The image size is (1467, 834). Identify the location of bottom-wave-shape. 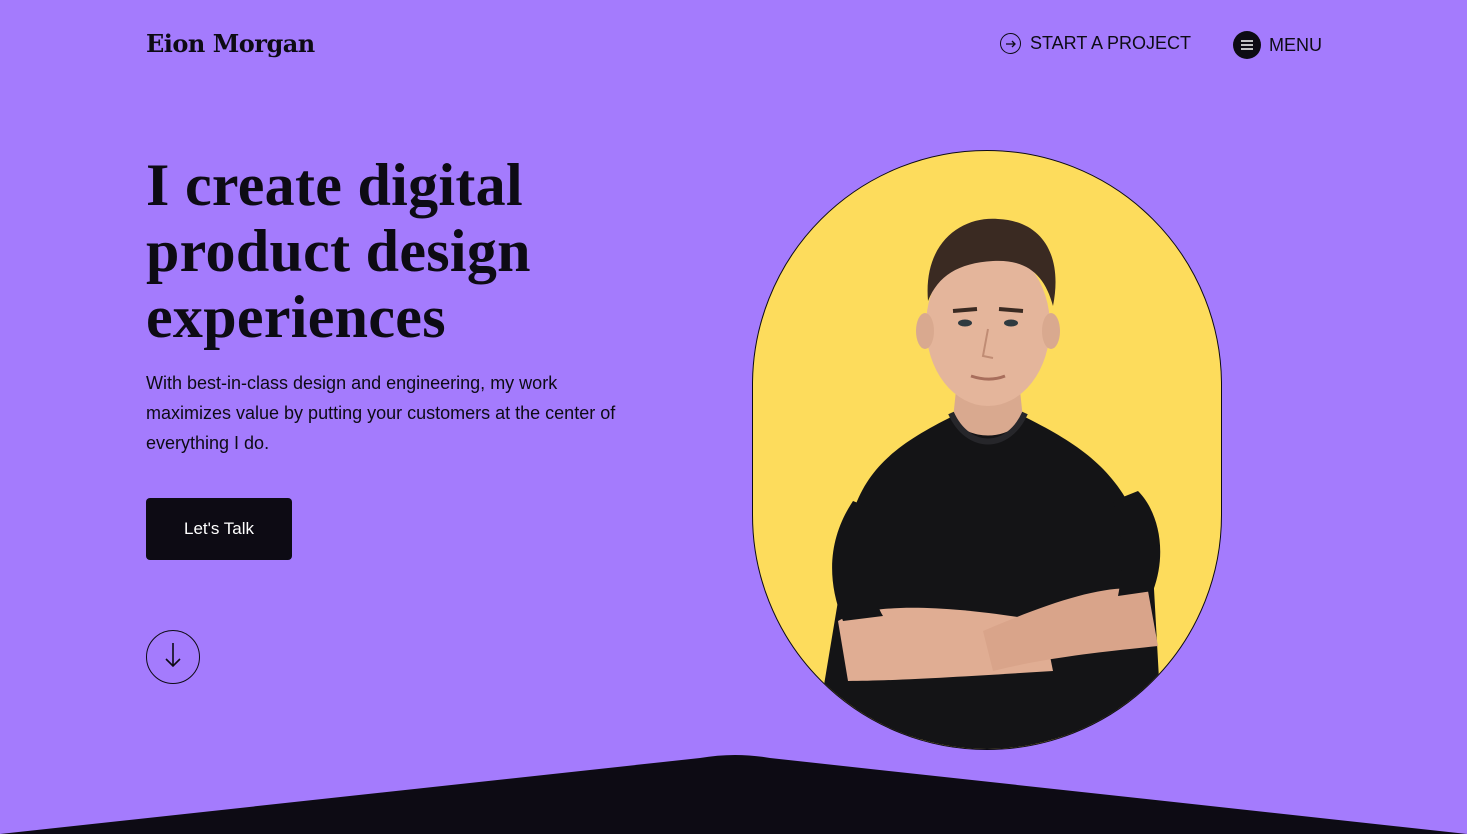
(733, 794).